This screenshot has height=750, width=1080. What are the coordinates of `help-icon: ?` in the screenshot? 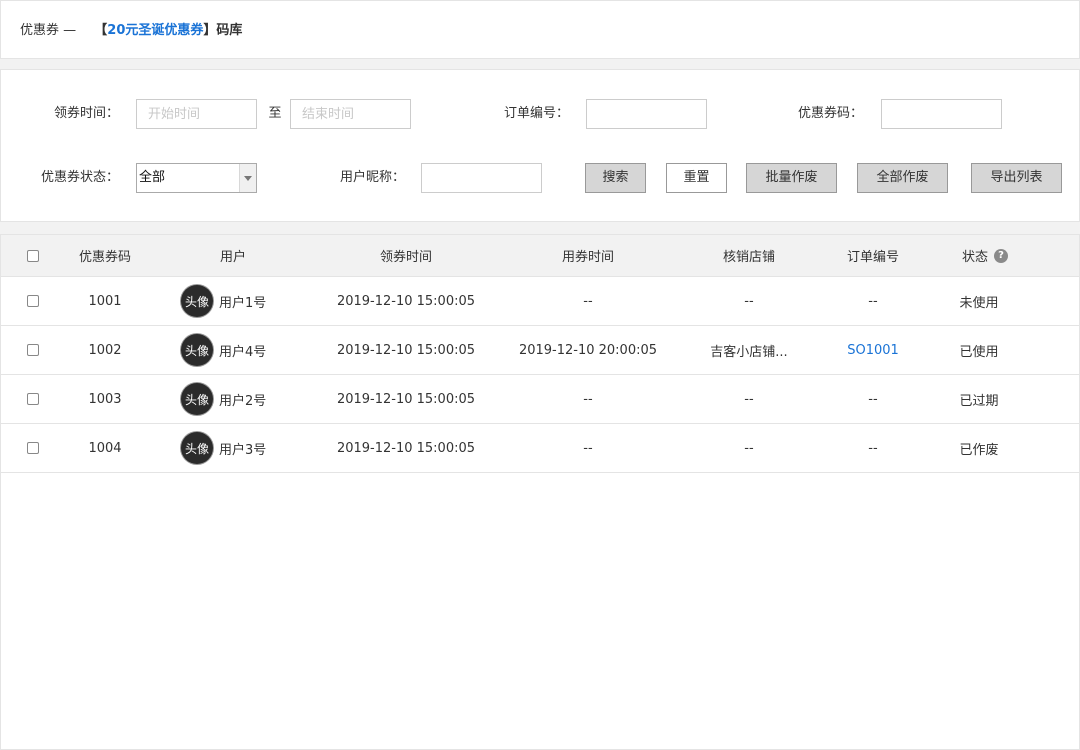 It's located at (1001, 255).